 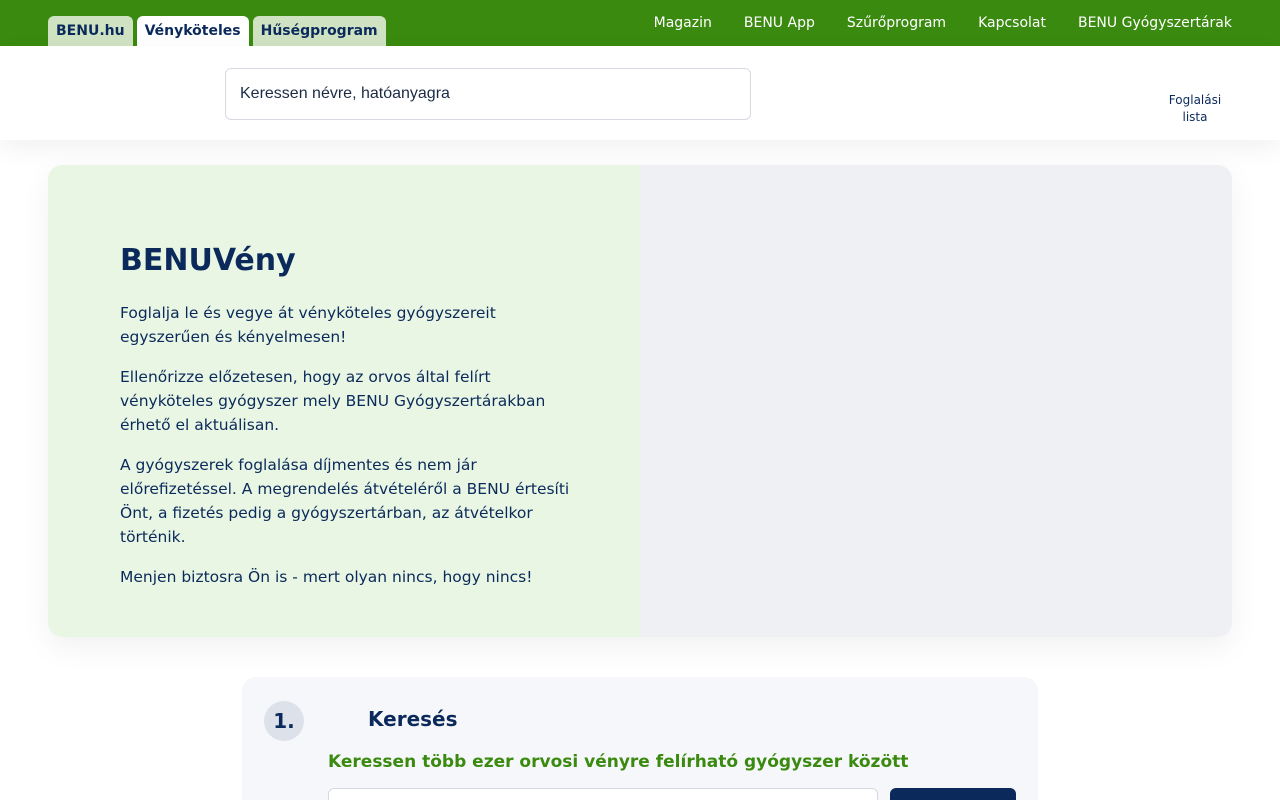 What do you see at coordinates (1195, 117) in the screenshot?
I see `booking-list-label-line2: lista` at bounding box center [1195, 117].